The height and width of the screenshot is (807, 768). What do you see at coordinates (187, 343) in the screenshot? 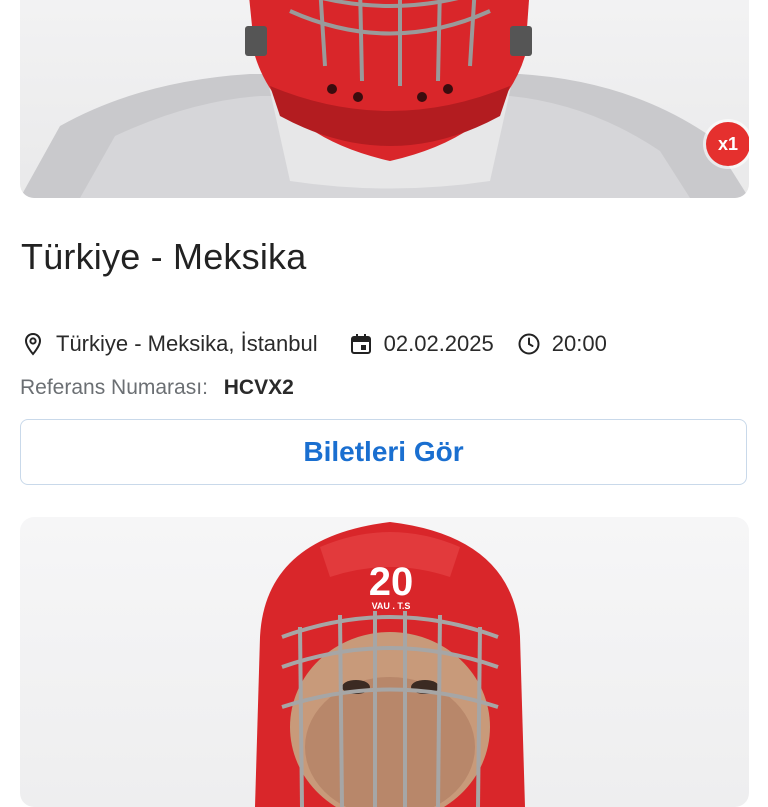
I see `event-venue: Türkiye - Meksika, İstanbul` at bounding box center [187, 343].